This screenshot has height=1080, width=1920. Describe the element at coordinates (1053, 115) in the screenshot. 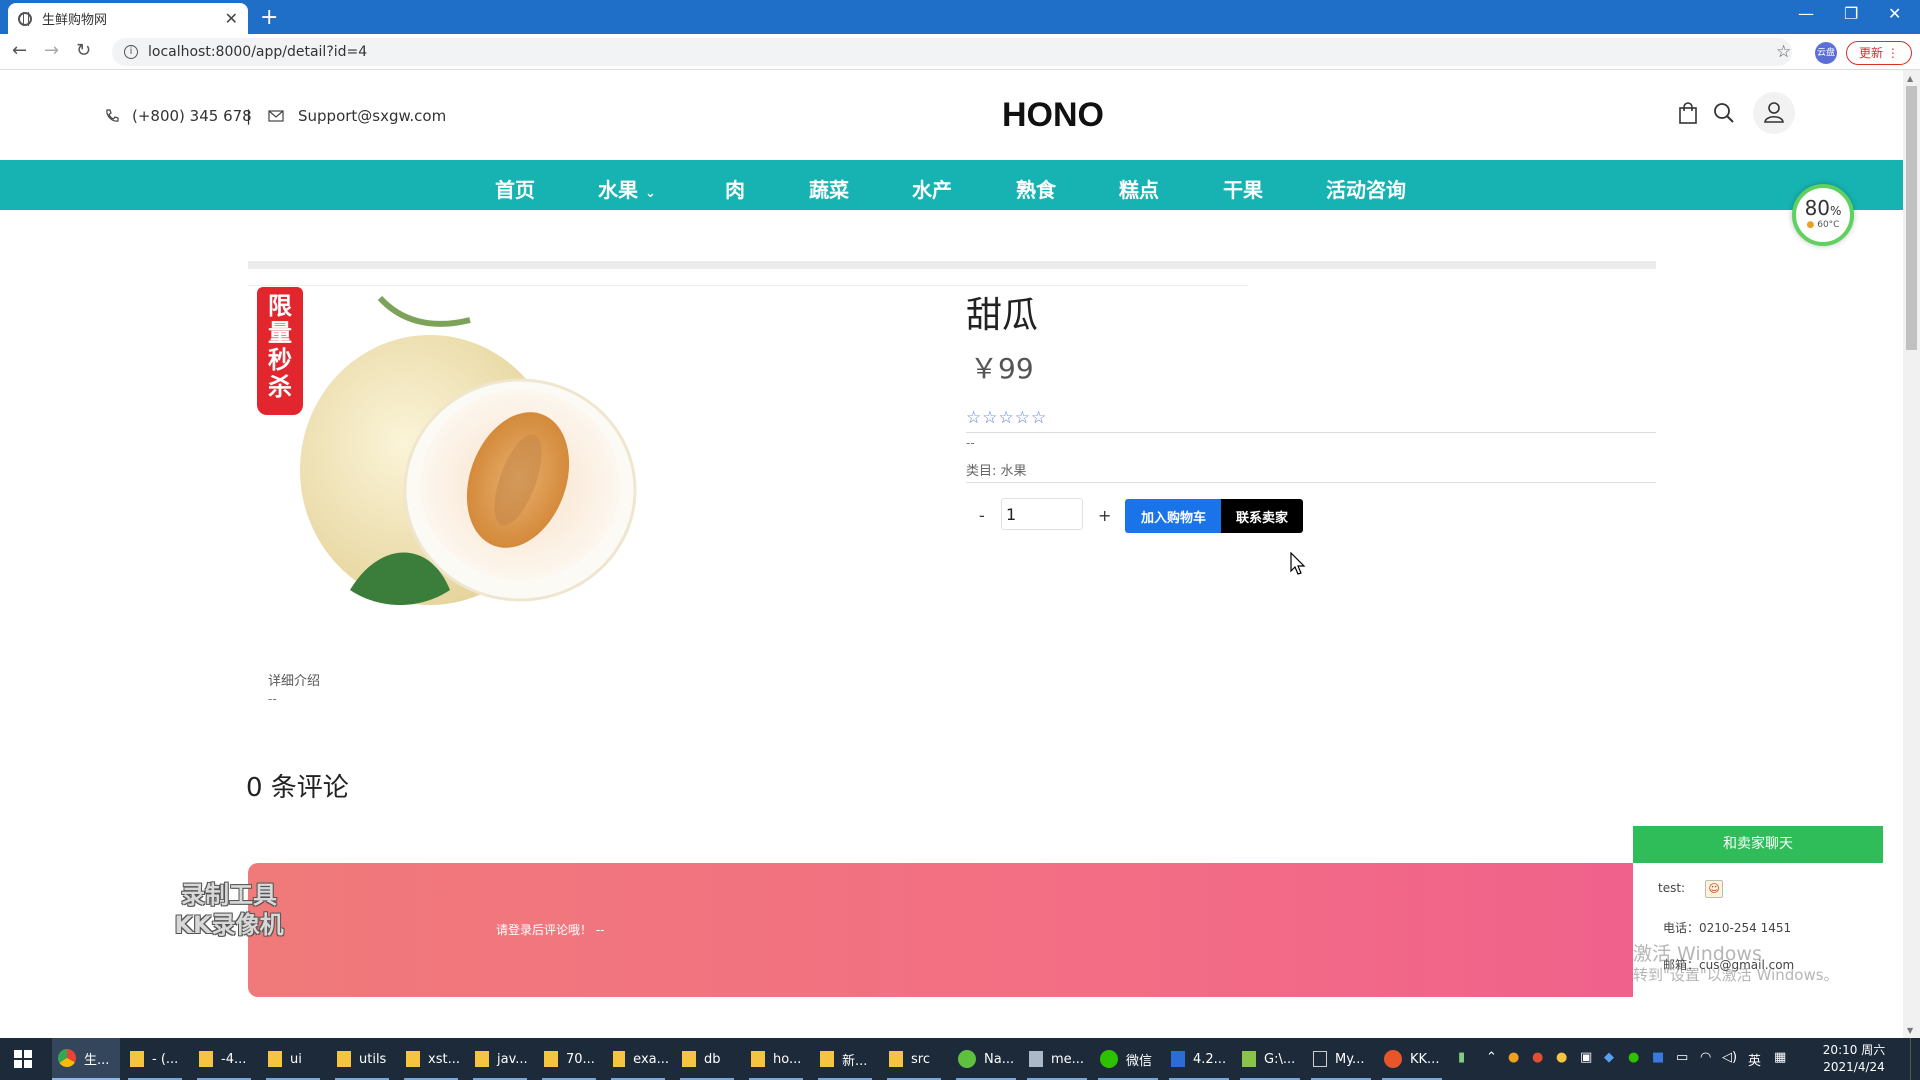

I see `site-logo: HONO` at that location.